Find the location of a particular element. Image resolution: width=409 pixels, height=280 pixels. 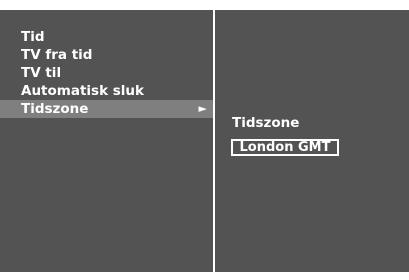

menu-item-tv-fra-tid: TV fra tid is located at coordinates (106, 55).